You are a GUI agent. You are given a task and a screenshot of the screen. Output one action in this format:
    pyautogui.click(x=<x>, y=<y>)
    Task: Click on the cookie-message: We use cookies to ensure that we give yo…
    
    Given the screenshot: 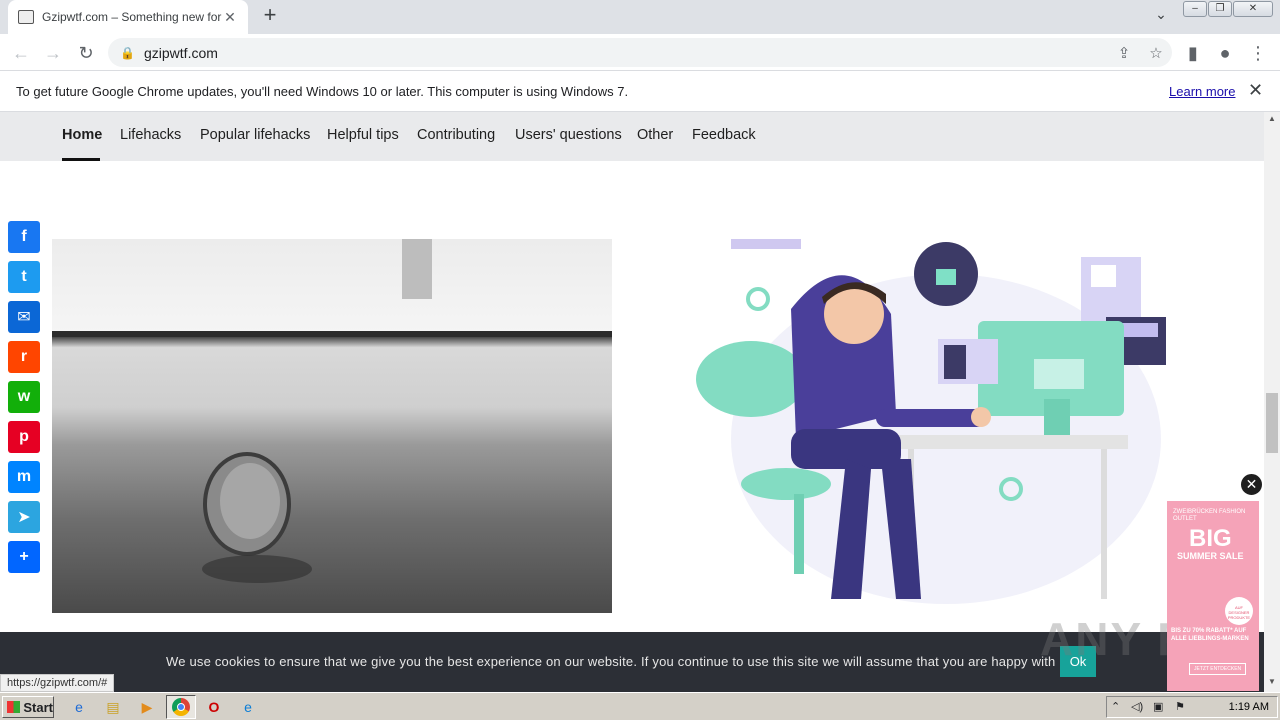 What is the action you would take?
    pyautogui.click(x=618, y=661)
    